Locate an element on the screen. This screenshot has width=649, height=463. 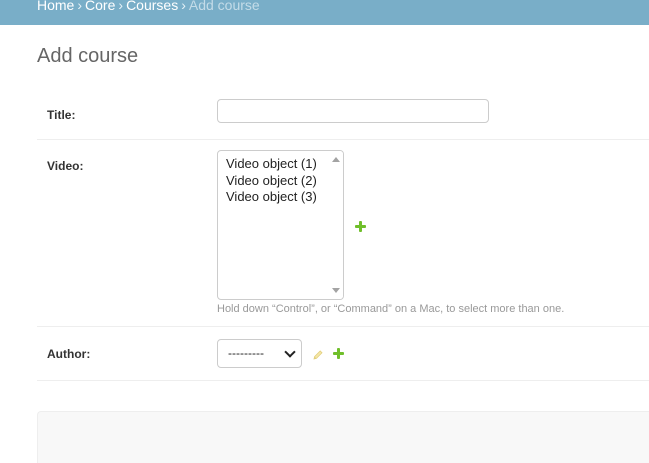
title-input is located at coordinates (353, 111).